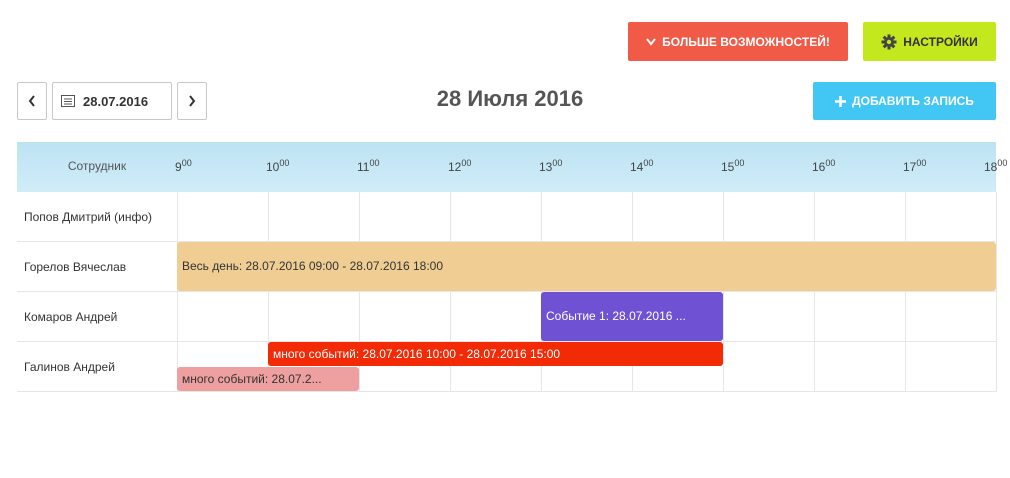  I want to click on employee-name: Попов Дмитрий (инфо), so click(88, 217).